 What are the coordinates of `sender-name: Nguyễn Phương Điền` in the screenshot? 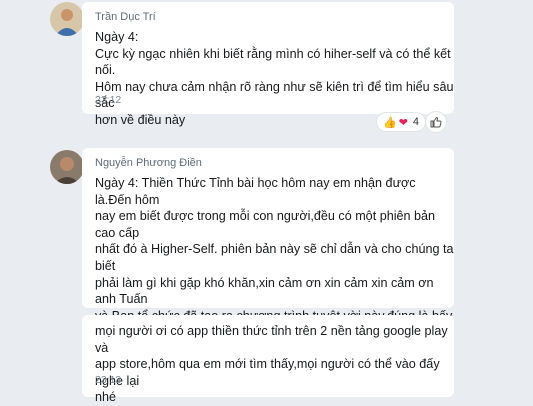 It's located at (148, 163).